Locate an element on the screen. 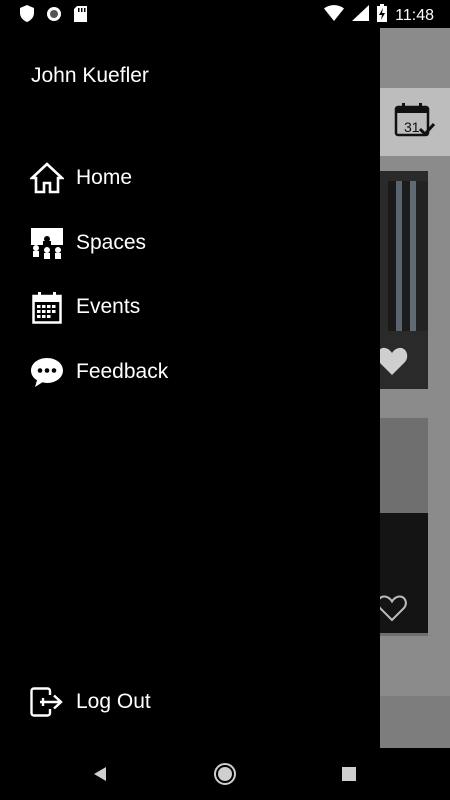 This screenshot has width=450, height=800. home-button is located at coordinates (225, 774).